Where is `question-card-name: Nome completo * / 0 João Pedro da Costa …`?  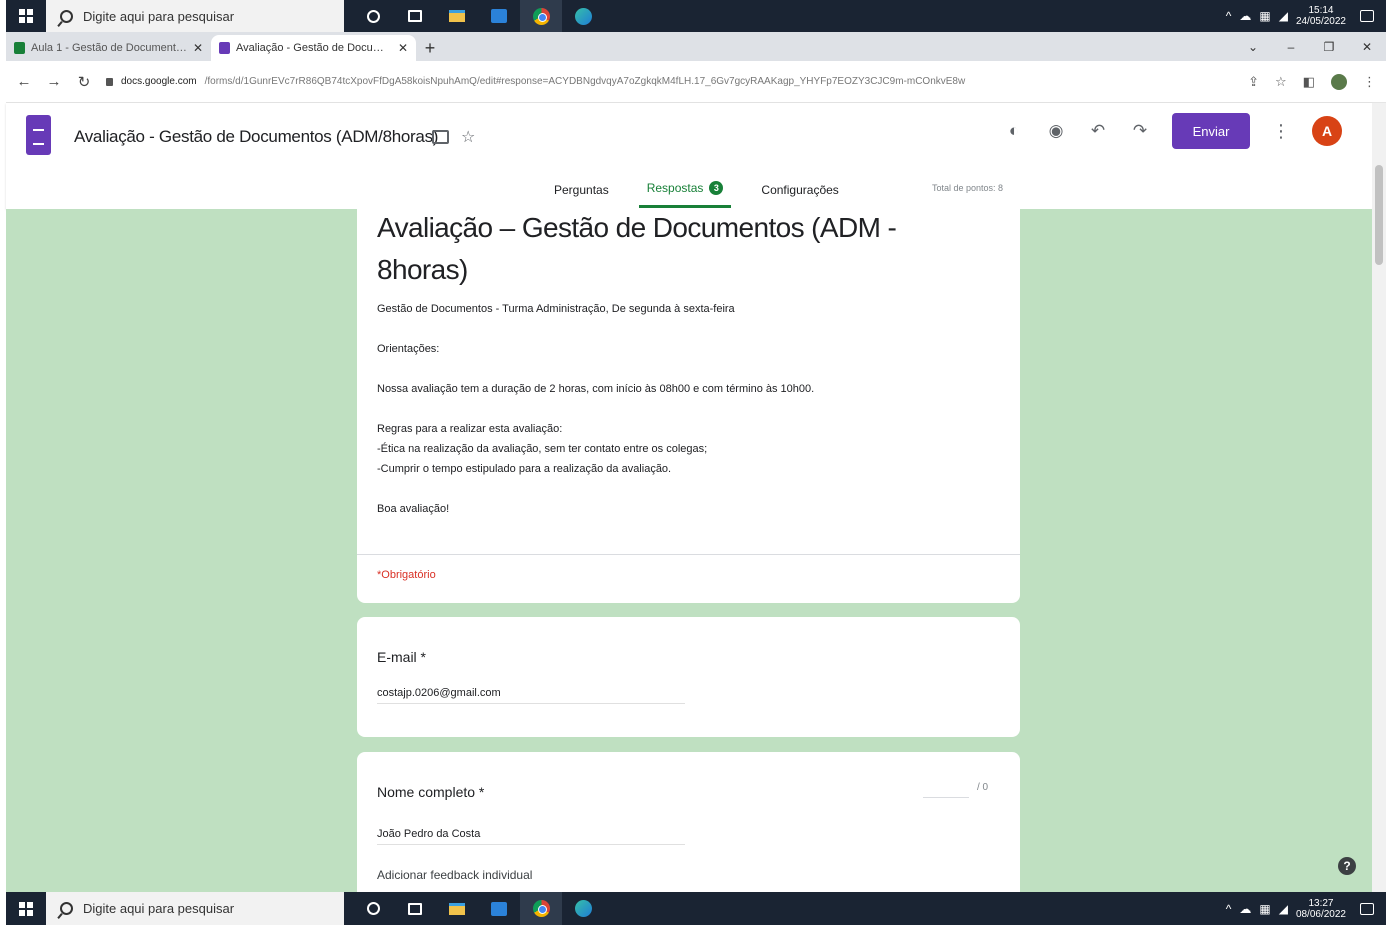
question-card-name: Nome completo * / 0 João Pedro da Costa … is located at coordinates (688, 822).